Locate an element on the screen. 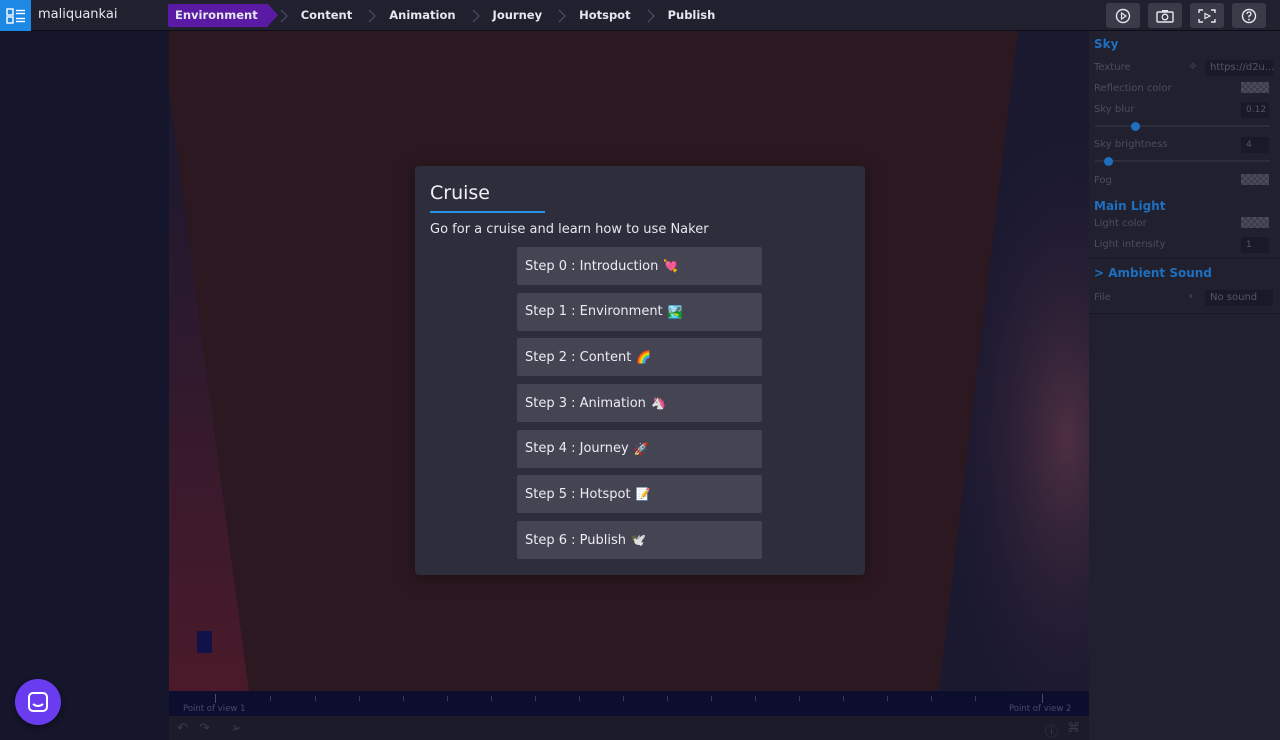 This screenshot has width=1280, height=740. step-4-button: Step 4 : Journey 🚀 is located at coordinates (639, 448).